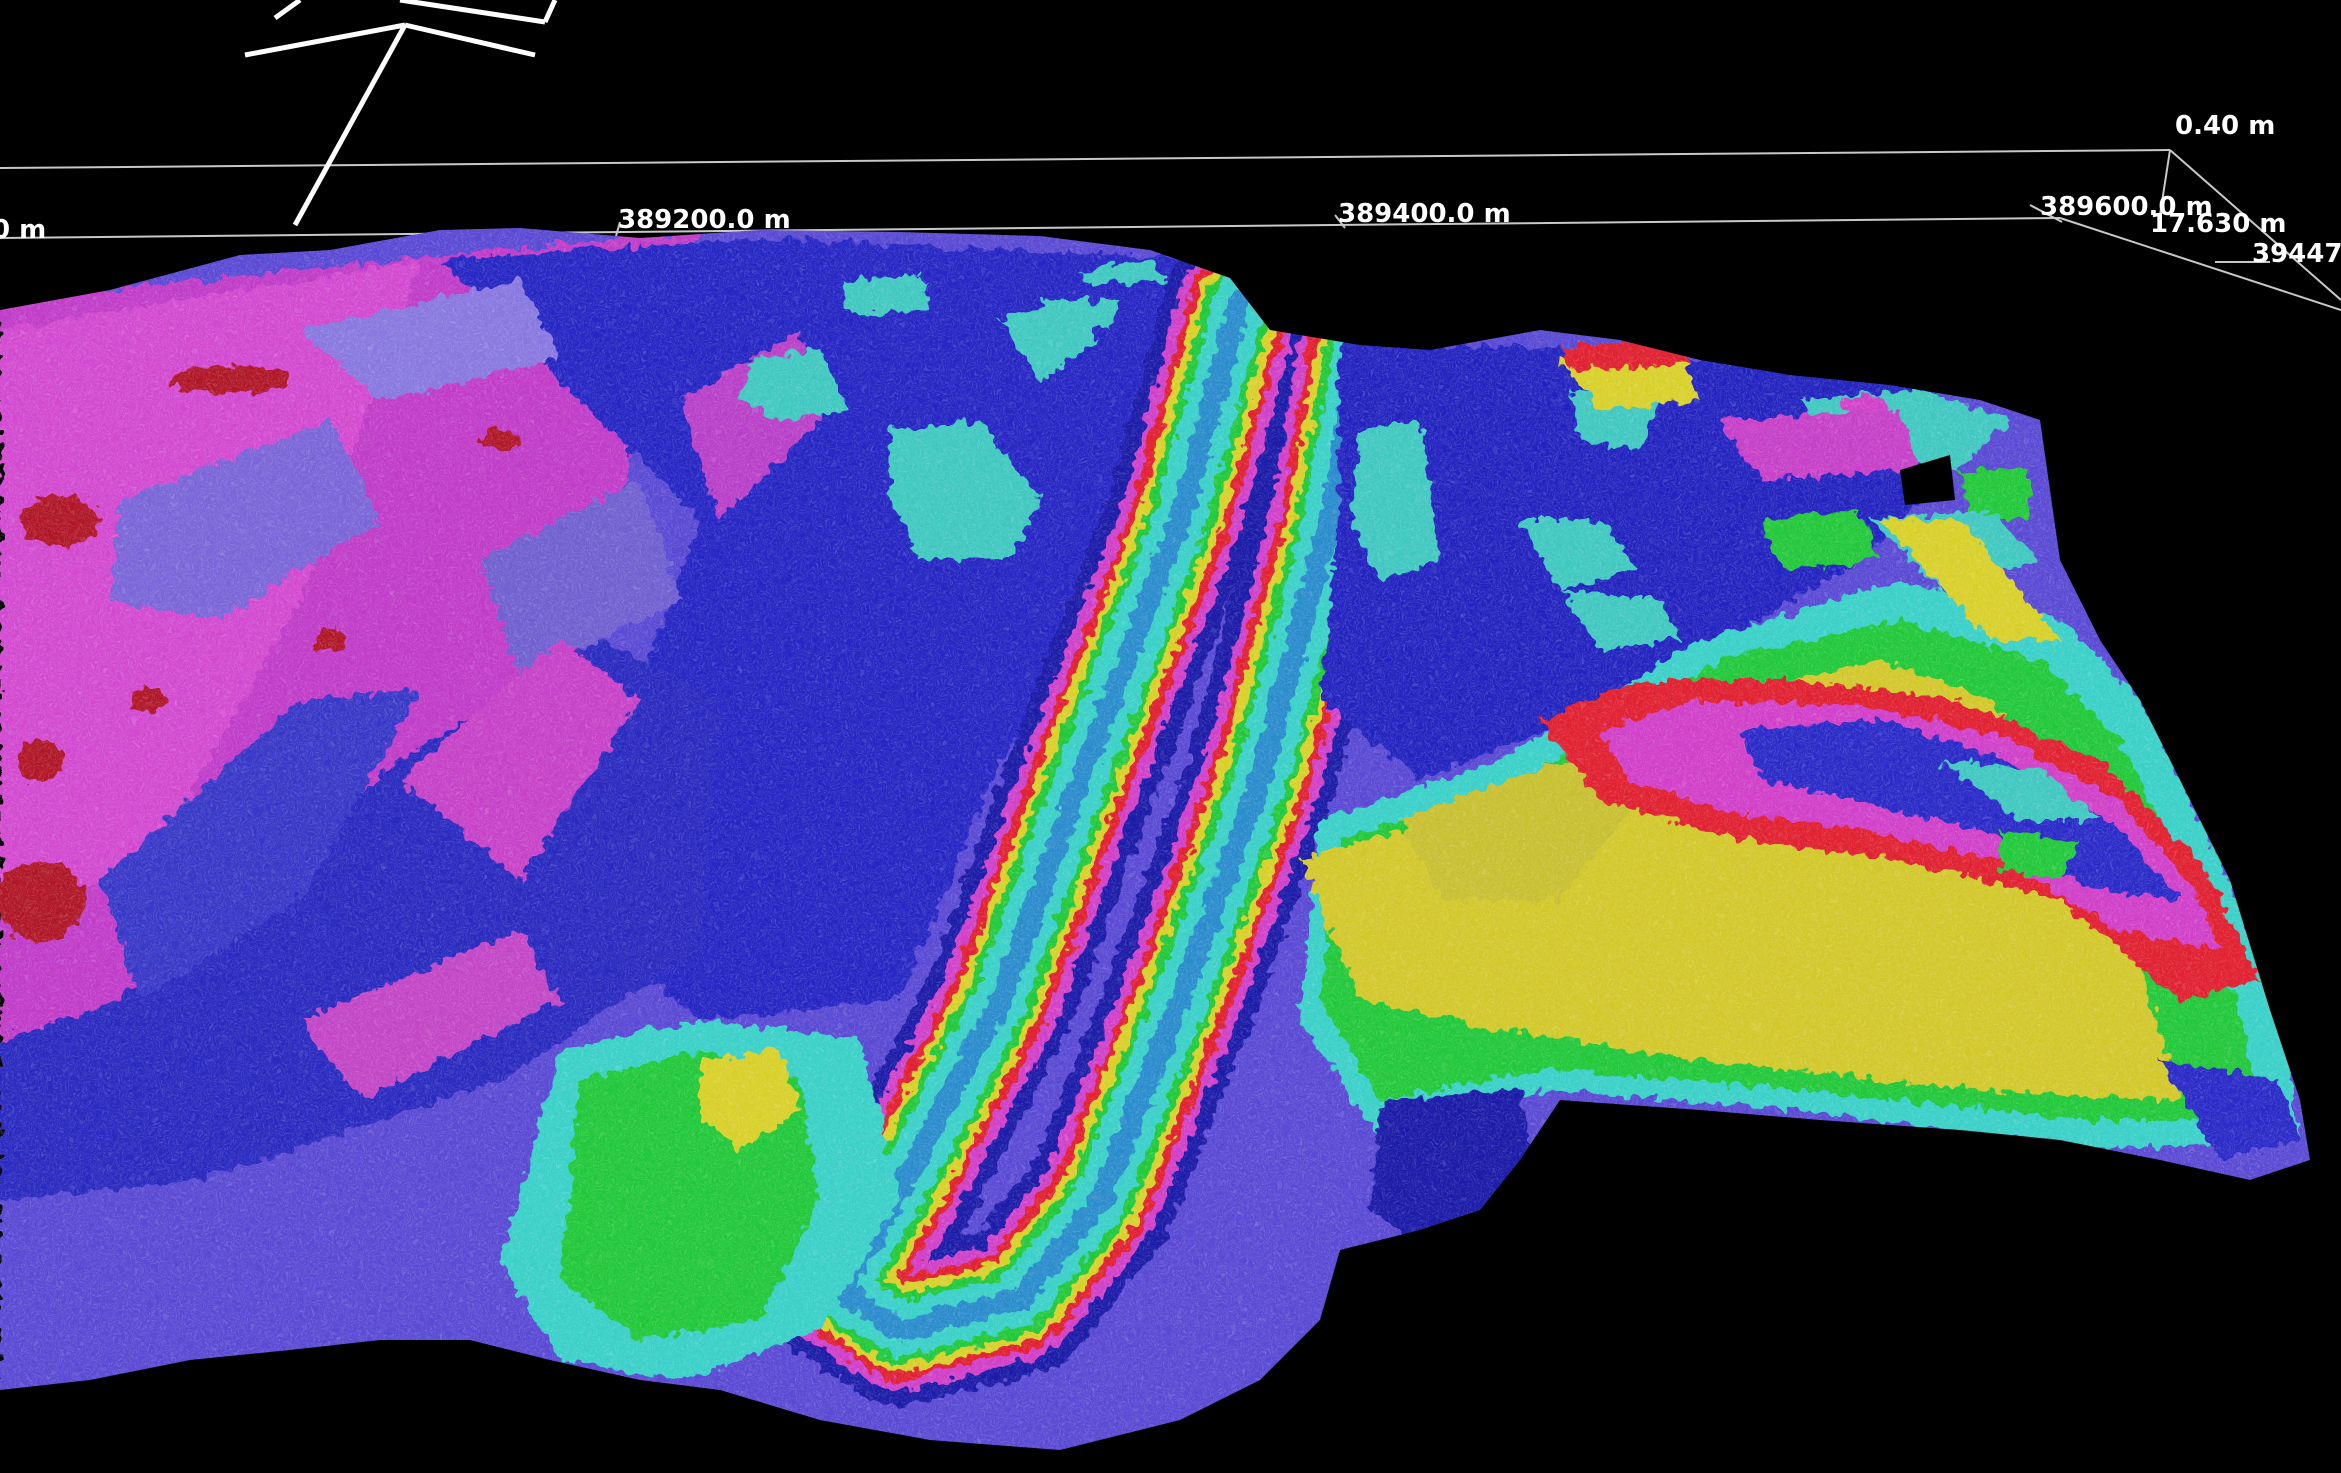 The height and width of the screenshot is (1473, 2341). Describe the element at coordinates (2225, 126) in the screenshot. I see `z-axis-label: 0.40 m` at that location.